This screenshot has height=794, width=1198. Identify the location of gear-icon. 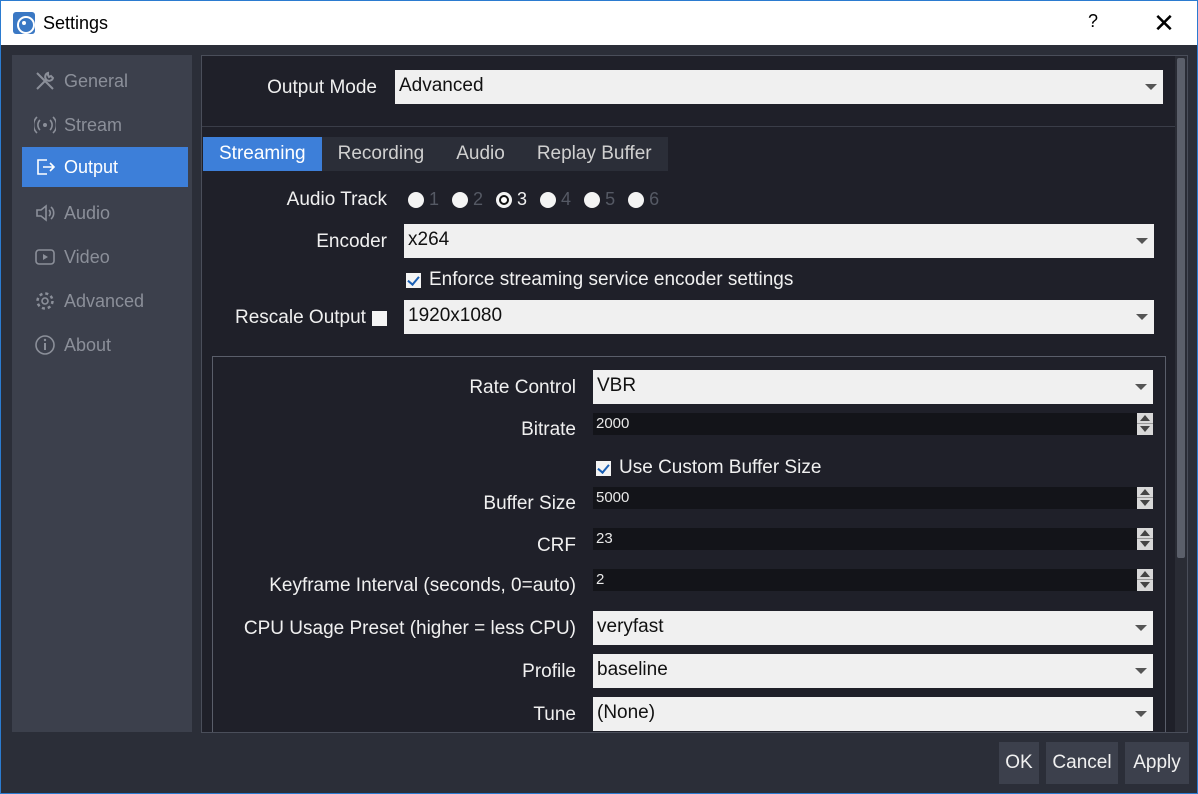
(45, 301).